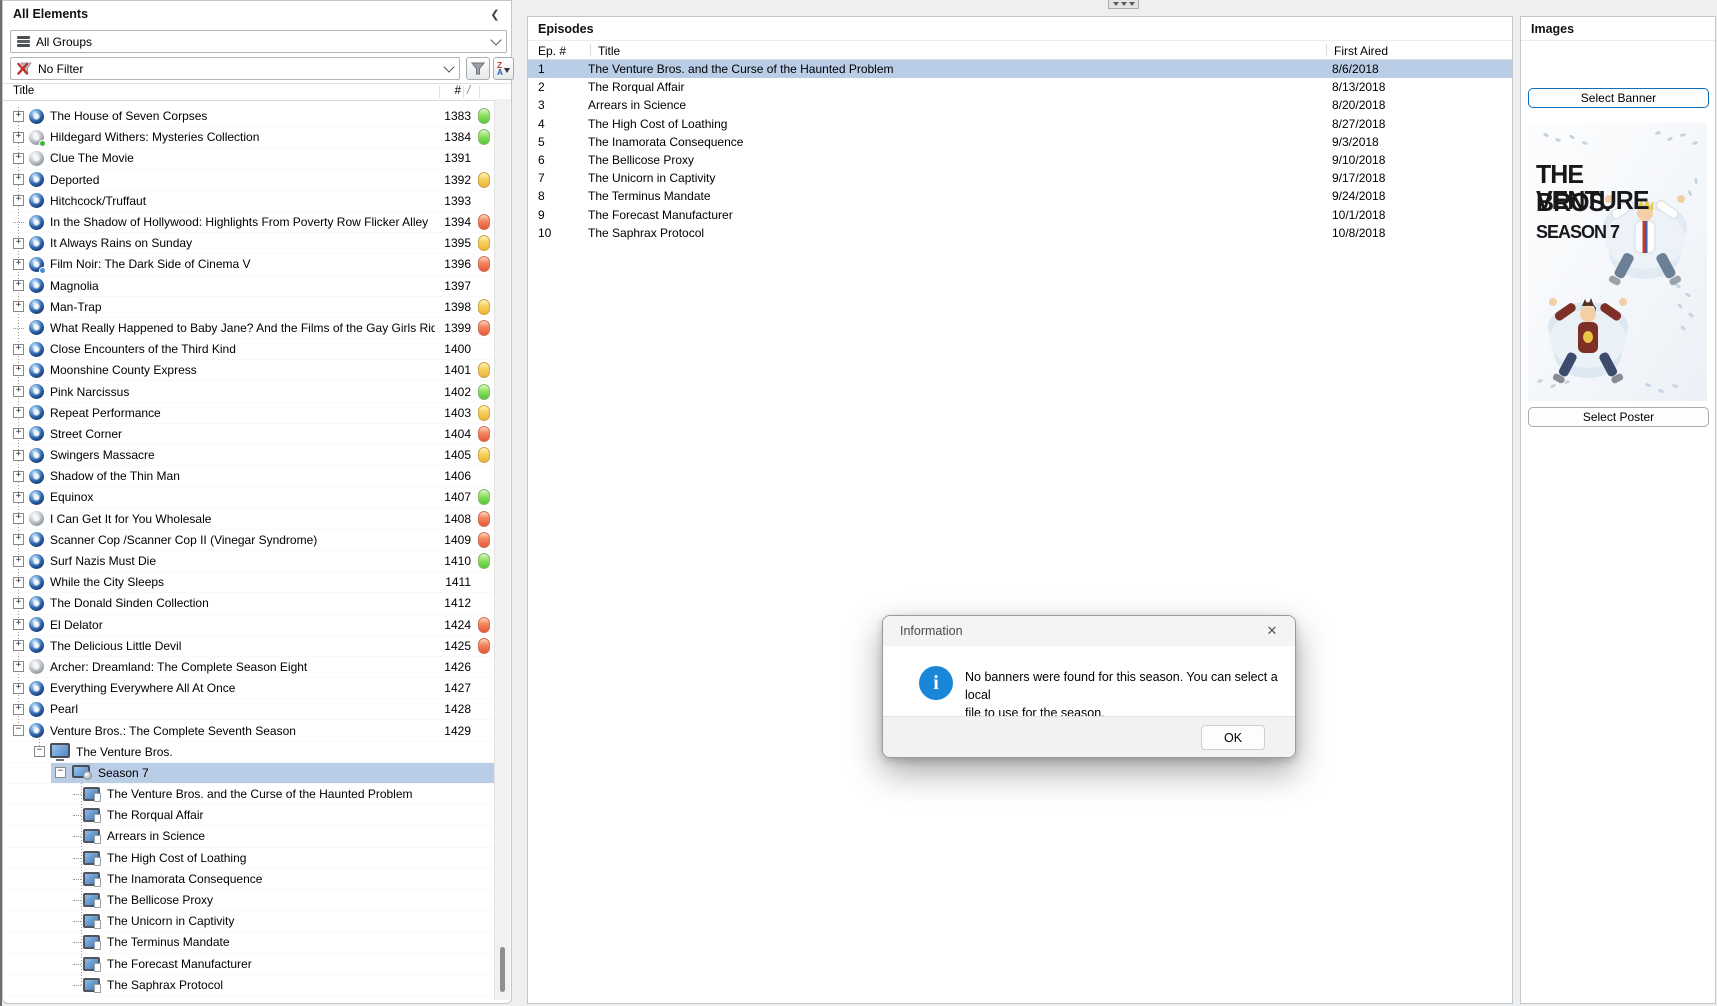  Describe the element at coordinates (1020, 178) in the screenshot. I see `episode-row: 7 The Unicorn in Captivity 9/17/2018` at that location.